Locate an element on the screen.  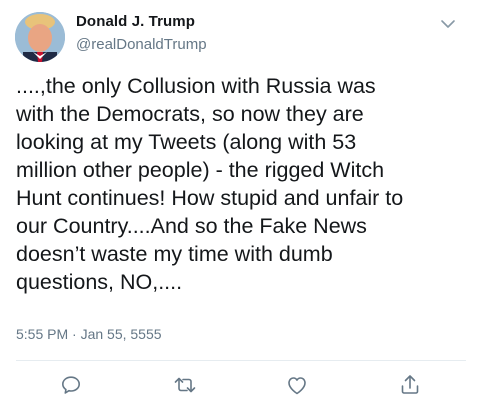
chevron-down-icon is located at coordinates (448, 24).